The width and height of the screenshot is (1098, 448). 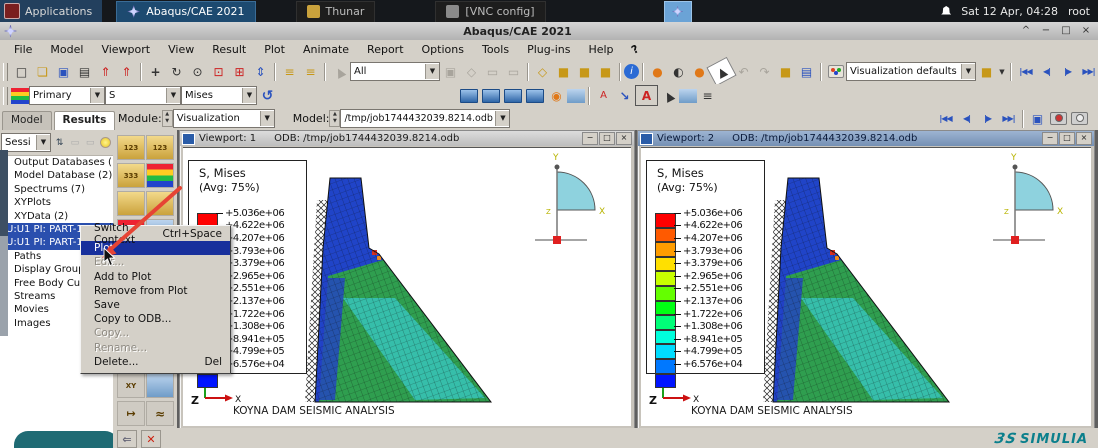 What do you see at coordinates (223, 118) in the screenshot?
I see `module-combo: Visualization ▼` at bounding box center [223, 118].